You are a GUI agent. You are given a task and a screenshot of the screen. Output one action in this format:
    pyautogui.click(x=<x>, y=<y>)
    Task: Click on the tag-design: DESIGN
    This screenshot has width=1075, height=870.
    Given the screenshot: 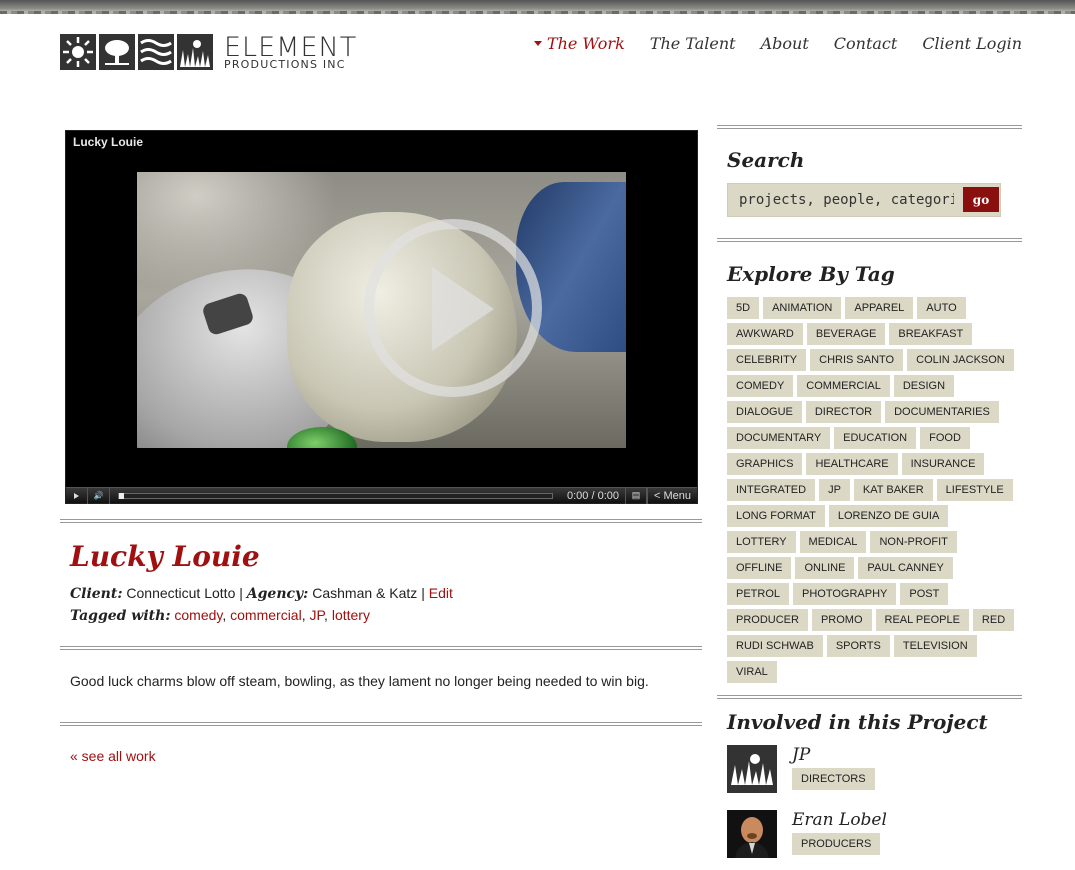 What is the action you would take?
    pyautogui.click(x=924, y=386)
    